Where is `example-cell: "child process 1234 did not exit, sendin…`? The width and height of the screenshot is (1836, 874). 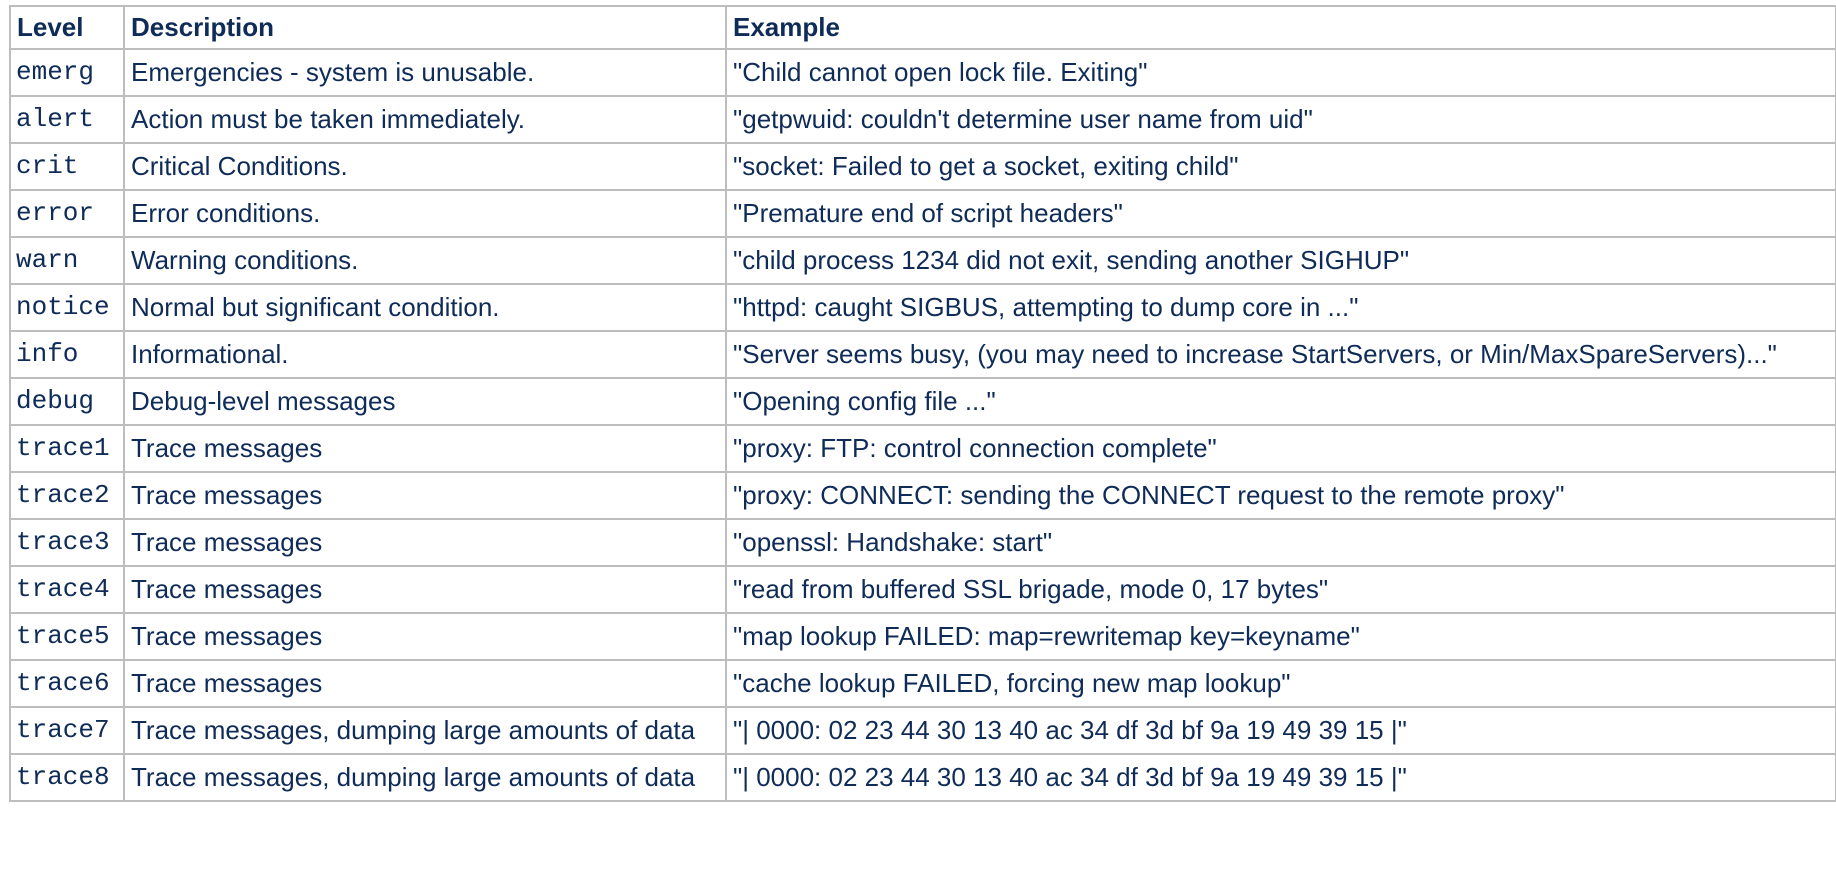
example-cell: "child process 1234 did not exit, sendin… is located at coordinates (1280, 260).